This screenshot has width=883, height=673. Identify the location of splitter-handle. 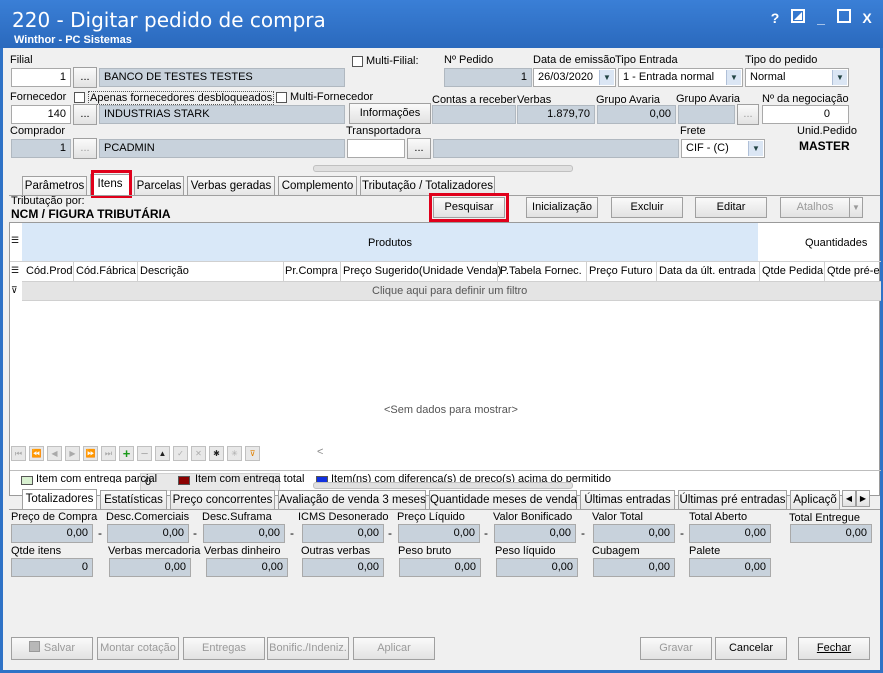
(443, 168).